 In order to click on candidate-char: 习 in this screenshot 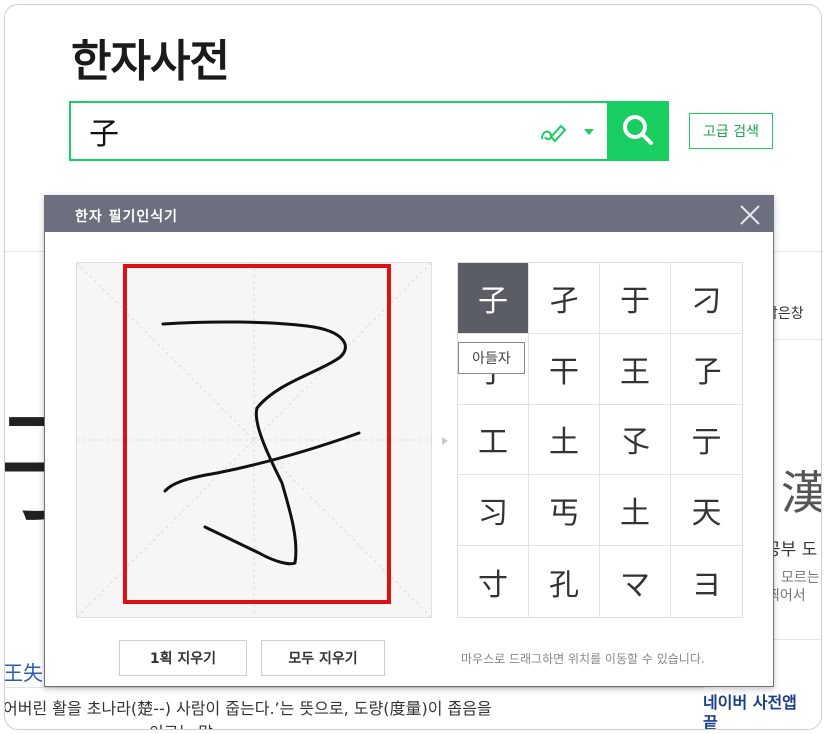, I will do `click(493, 511)`.